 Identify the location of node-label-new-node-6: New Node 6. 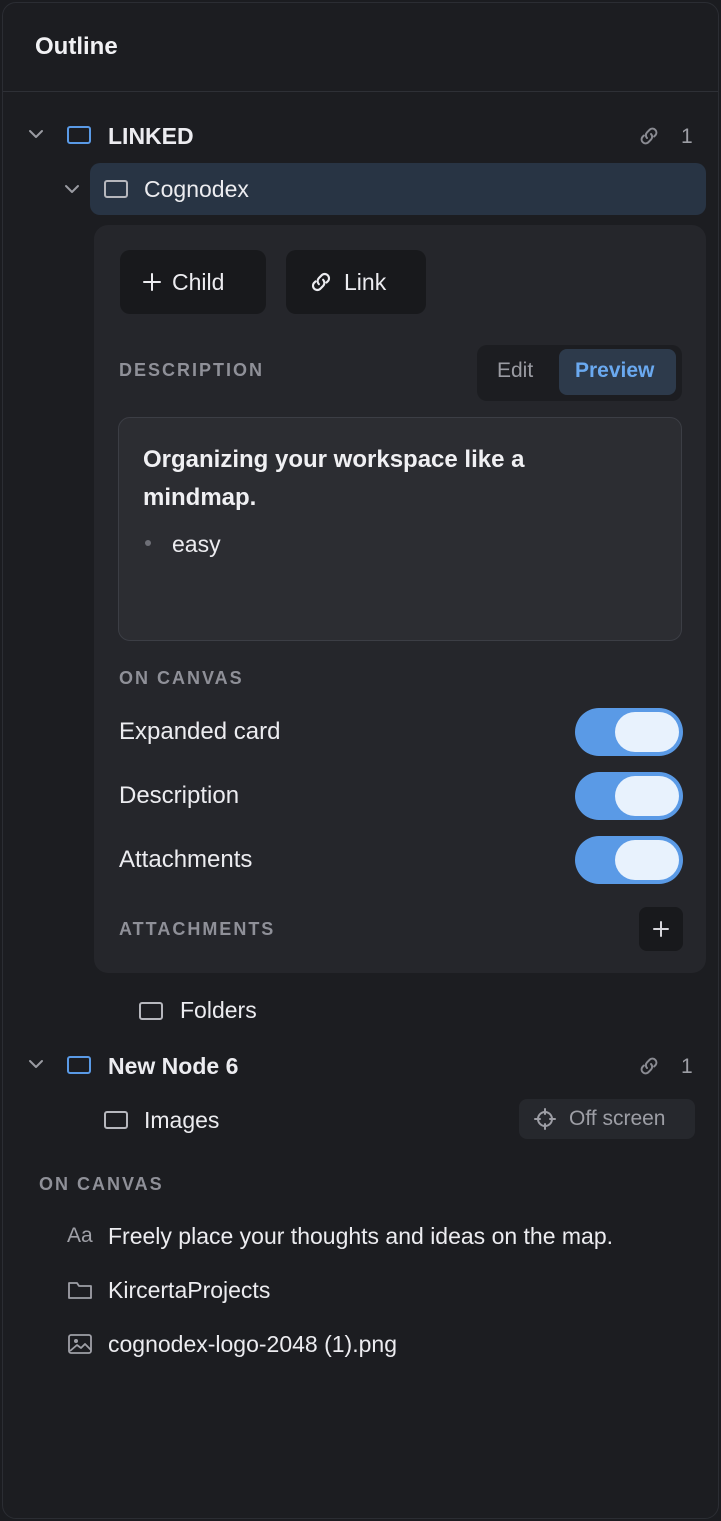
(173, 1066).